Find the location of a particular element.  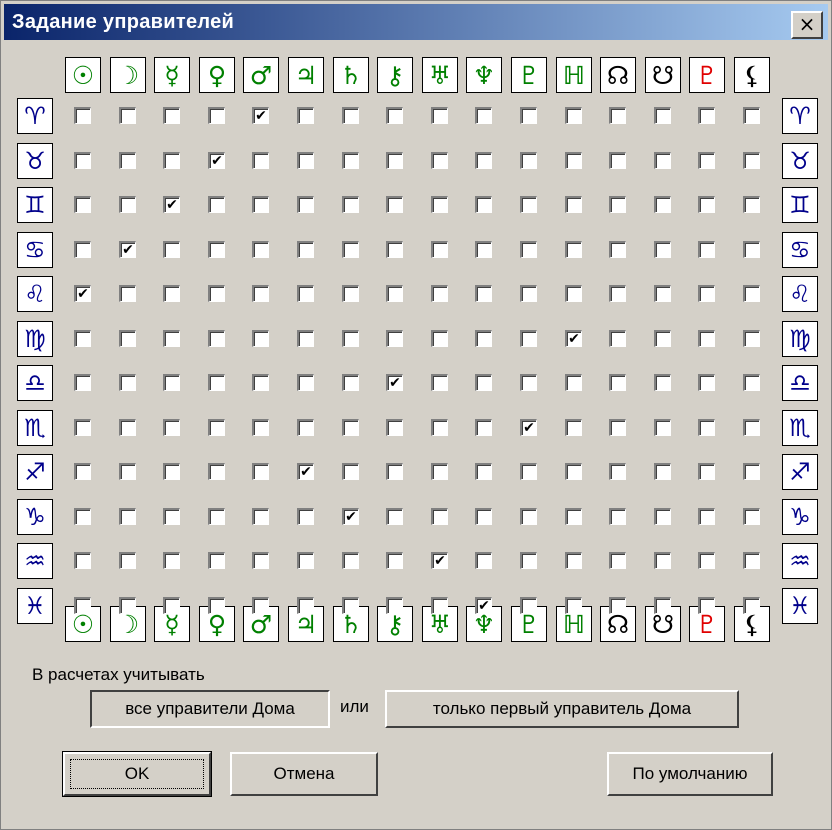

checkbox-cancer-pluto is located at coordinates (528, 249).